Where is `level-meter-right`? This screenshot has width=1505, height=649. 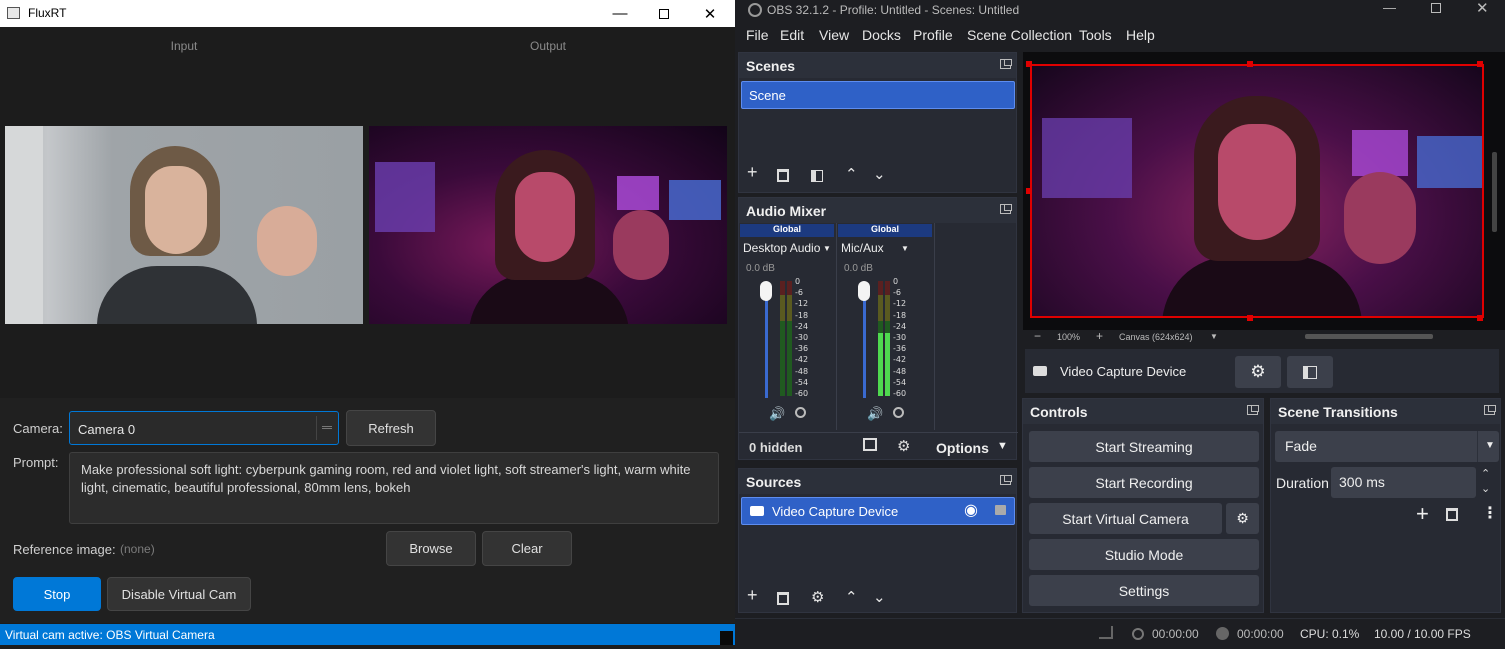 level-meter-right is located at coordinates (887, 338).